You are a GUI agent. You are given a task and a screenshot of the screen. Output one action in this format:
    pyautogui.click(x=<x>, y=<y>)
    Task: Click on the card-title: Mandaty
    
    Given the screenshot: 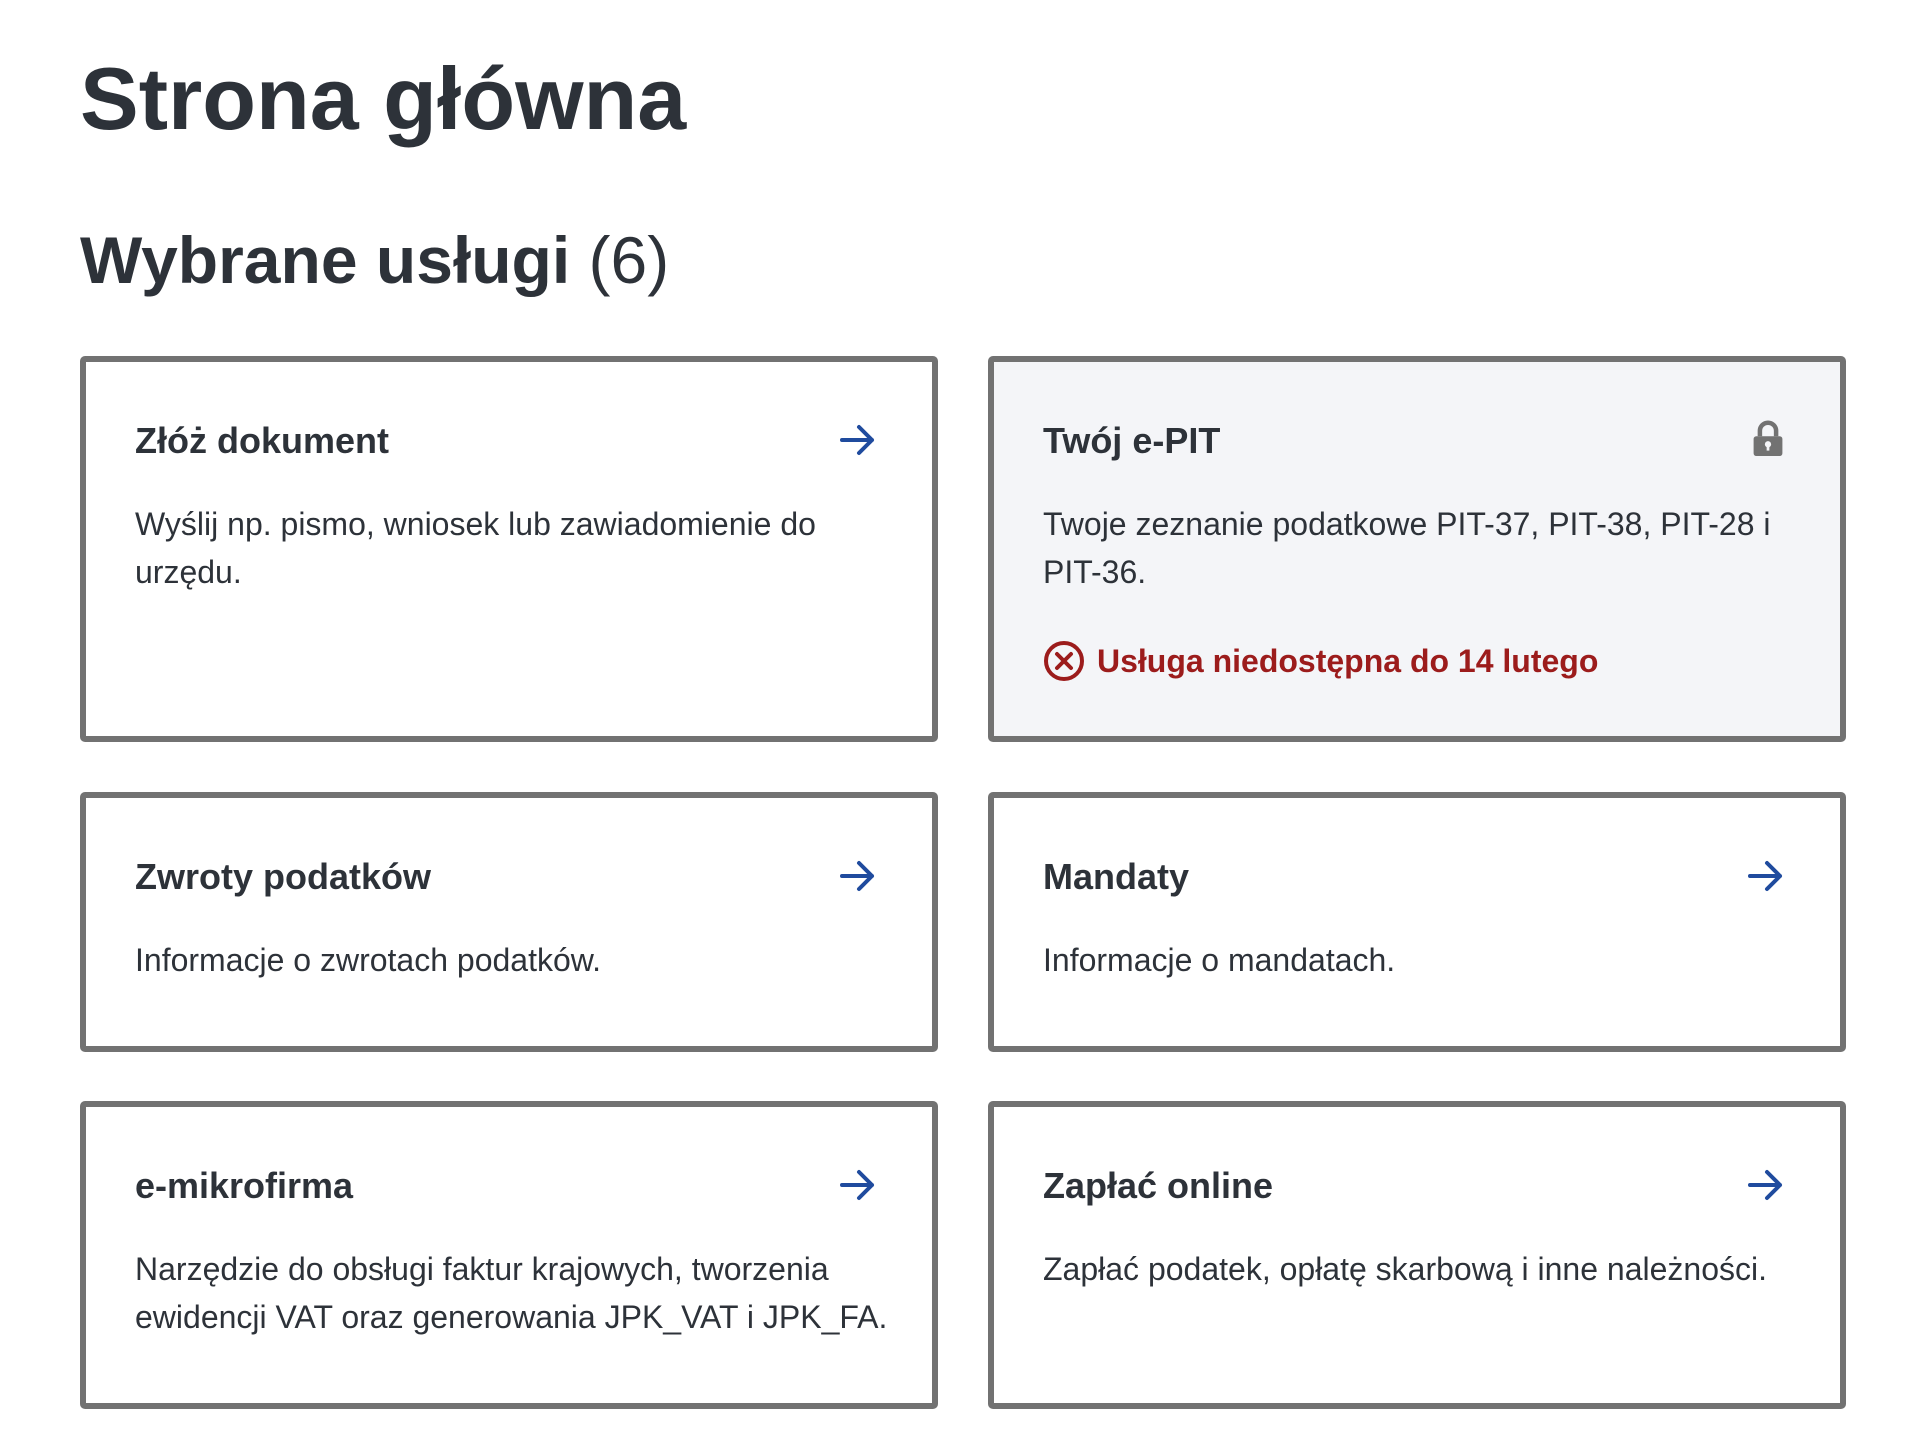 What is the action you would take?
    pyautogui.click(x=1116, y=876)
    